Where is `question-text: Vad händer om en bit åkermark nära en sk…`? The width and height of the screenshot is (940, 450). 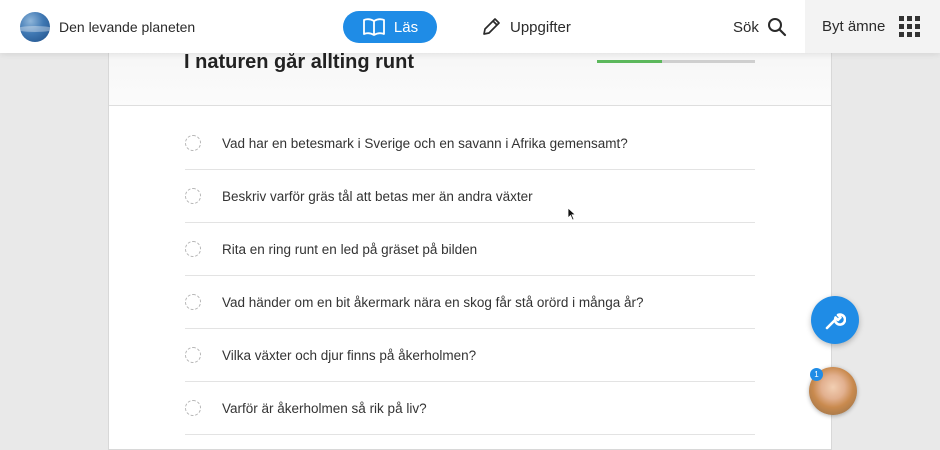
question-text: Vad händer om en bit åkermark nära en sk… is located at coordinates (433, 302).